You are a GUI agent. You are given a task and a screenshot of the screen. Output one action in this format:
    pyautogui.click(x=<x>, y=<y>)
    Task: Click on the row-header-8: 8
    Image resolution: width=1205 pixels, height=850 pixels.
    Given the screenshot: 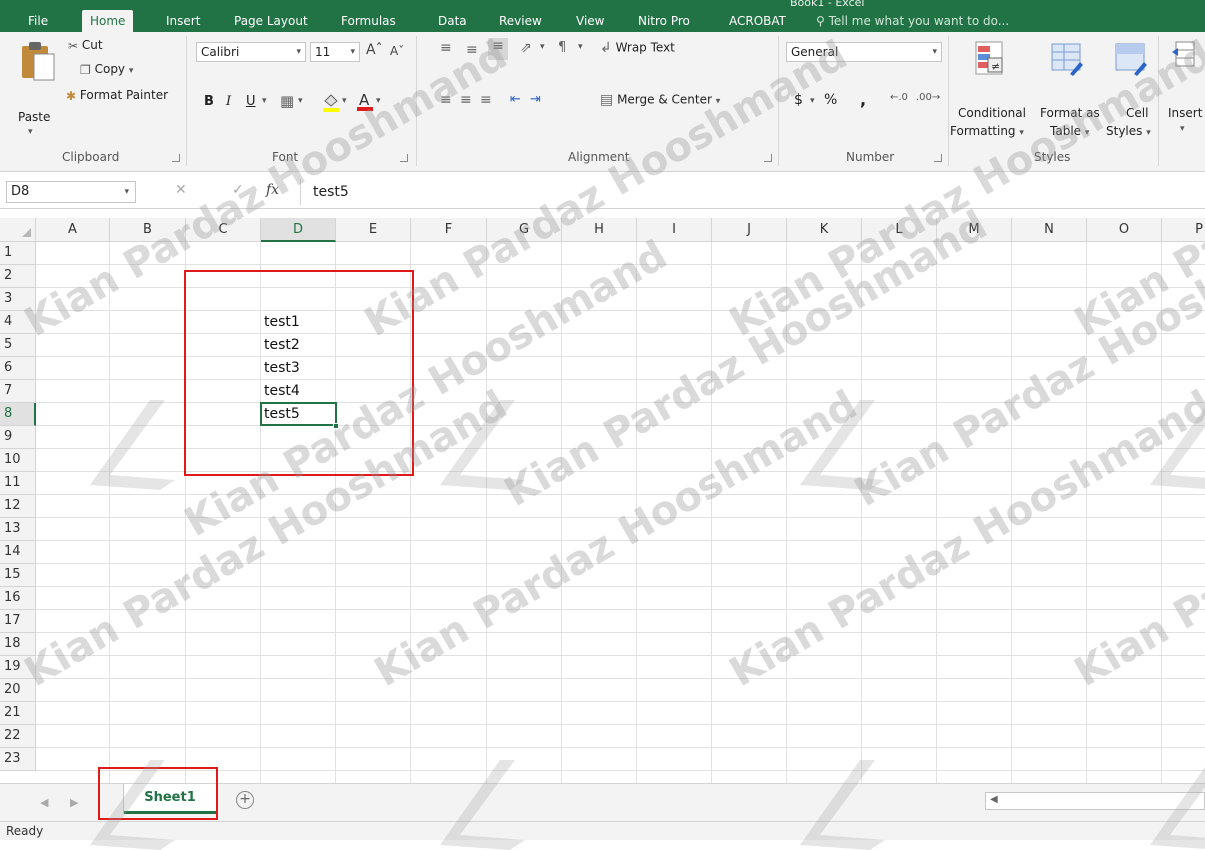 What is the action you would take?
    pyautogui.click(x=18, y=414)
    